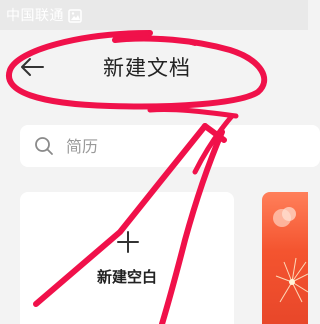  I want to click on template-card, so click(285, 258).